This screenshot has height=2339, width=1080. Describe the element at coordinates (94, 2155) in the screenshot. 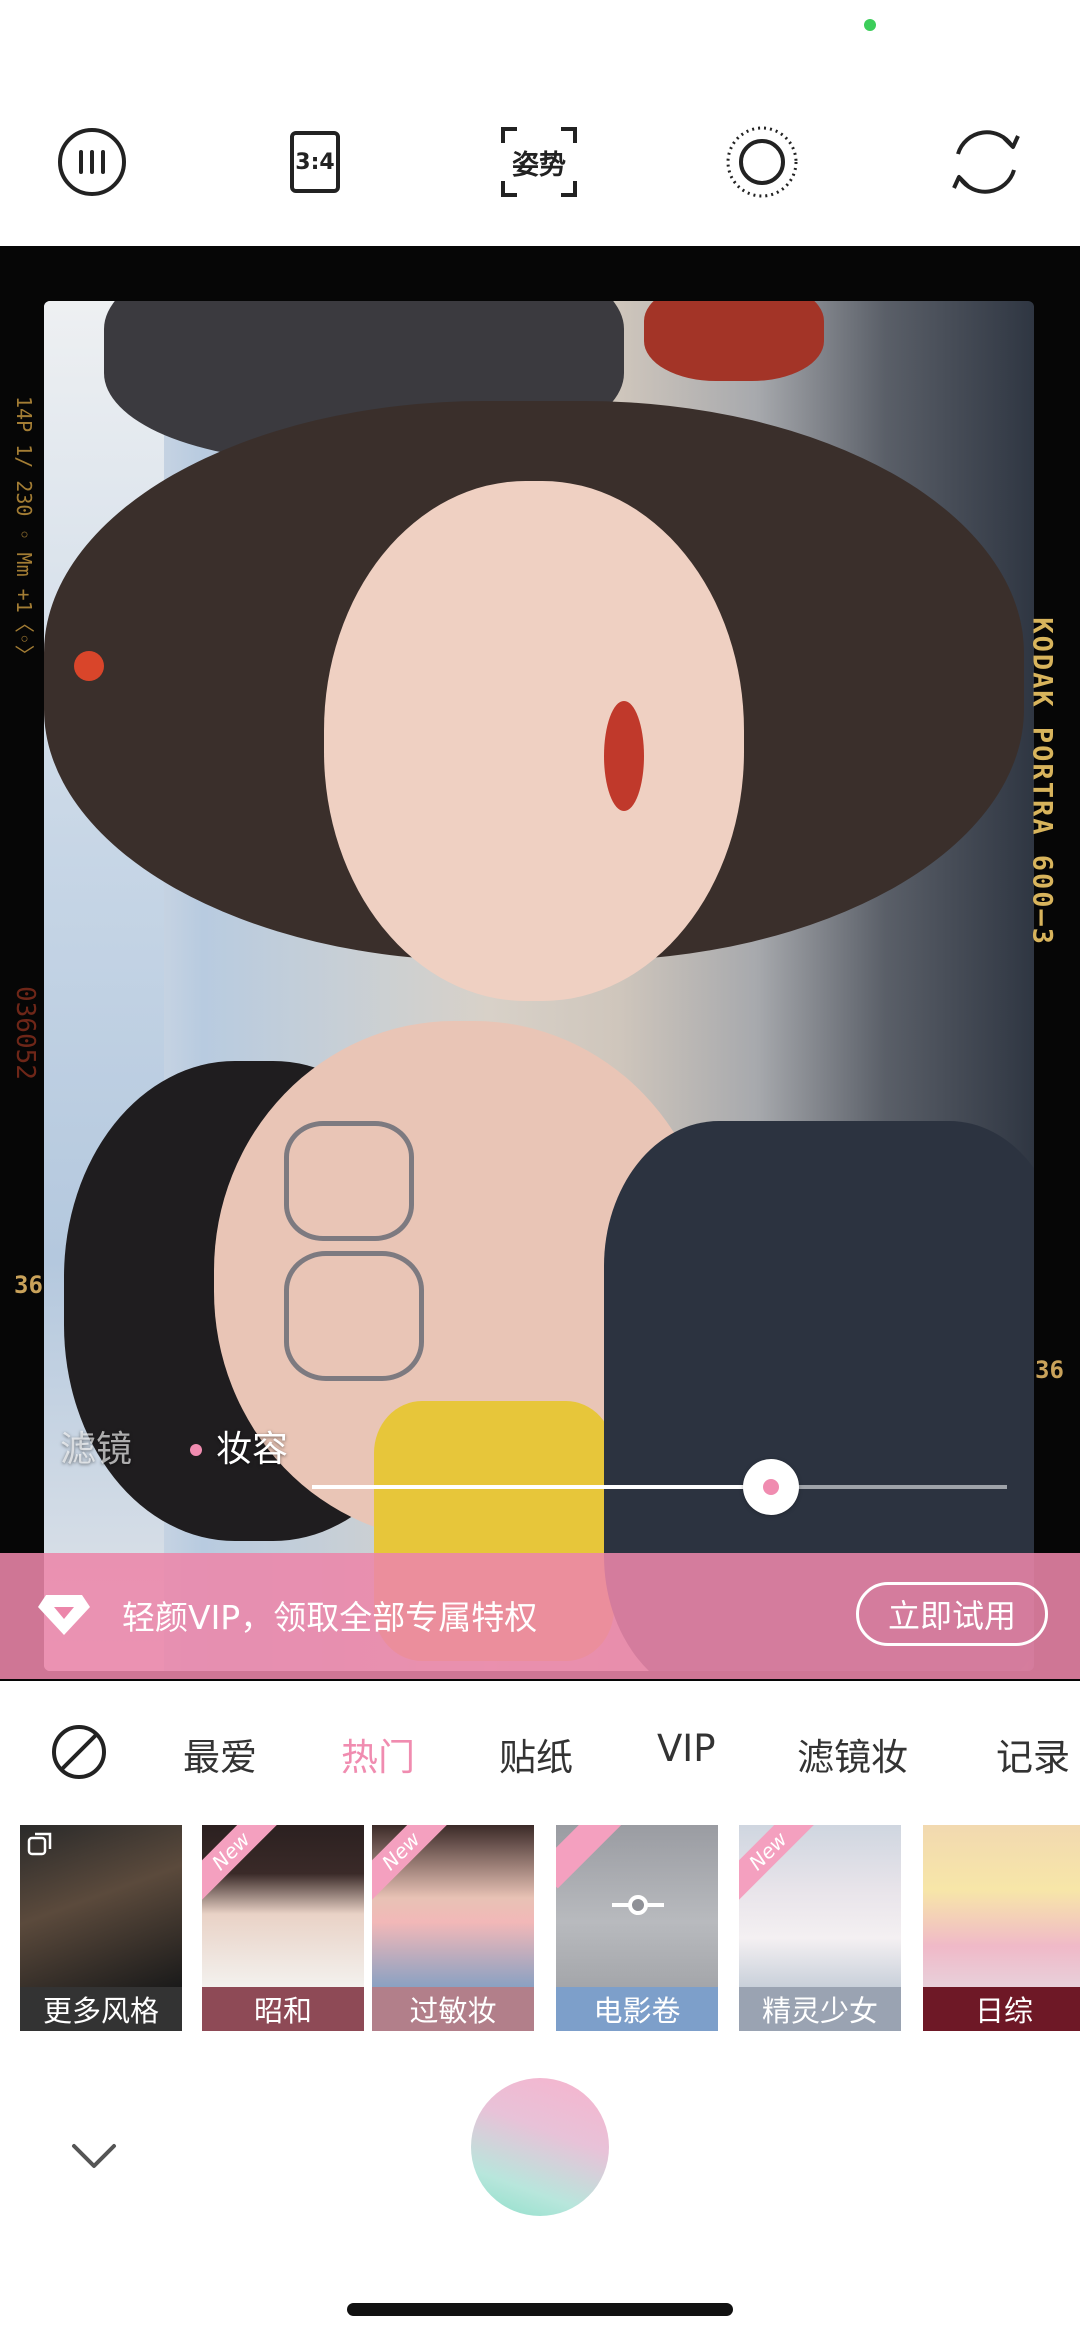

I see `chevron-down-icon` at that location.